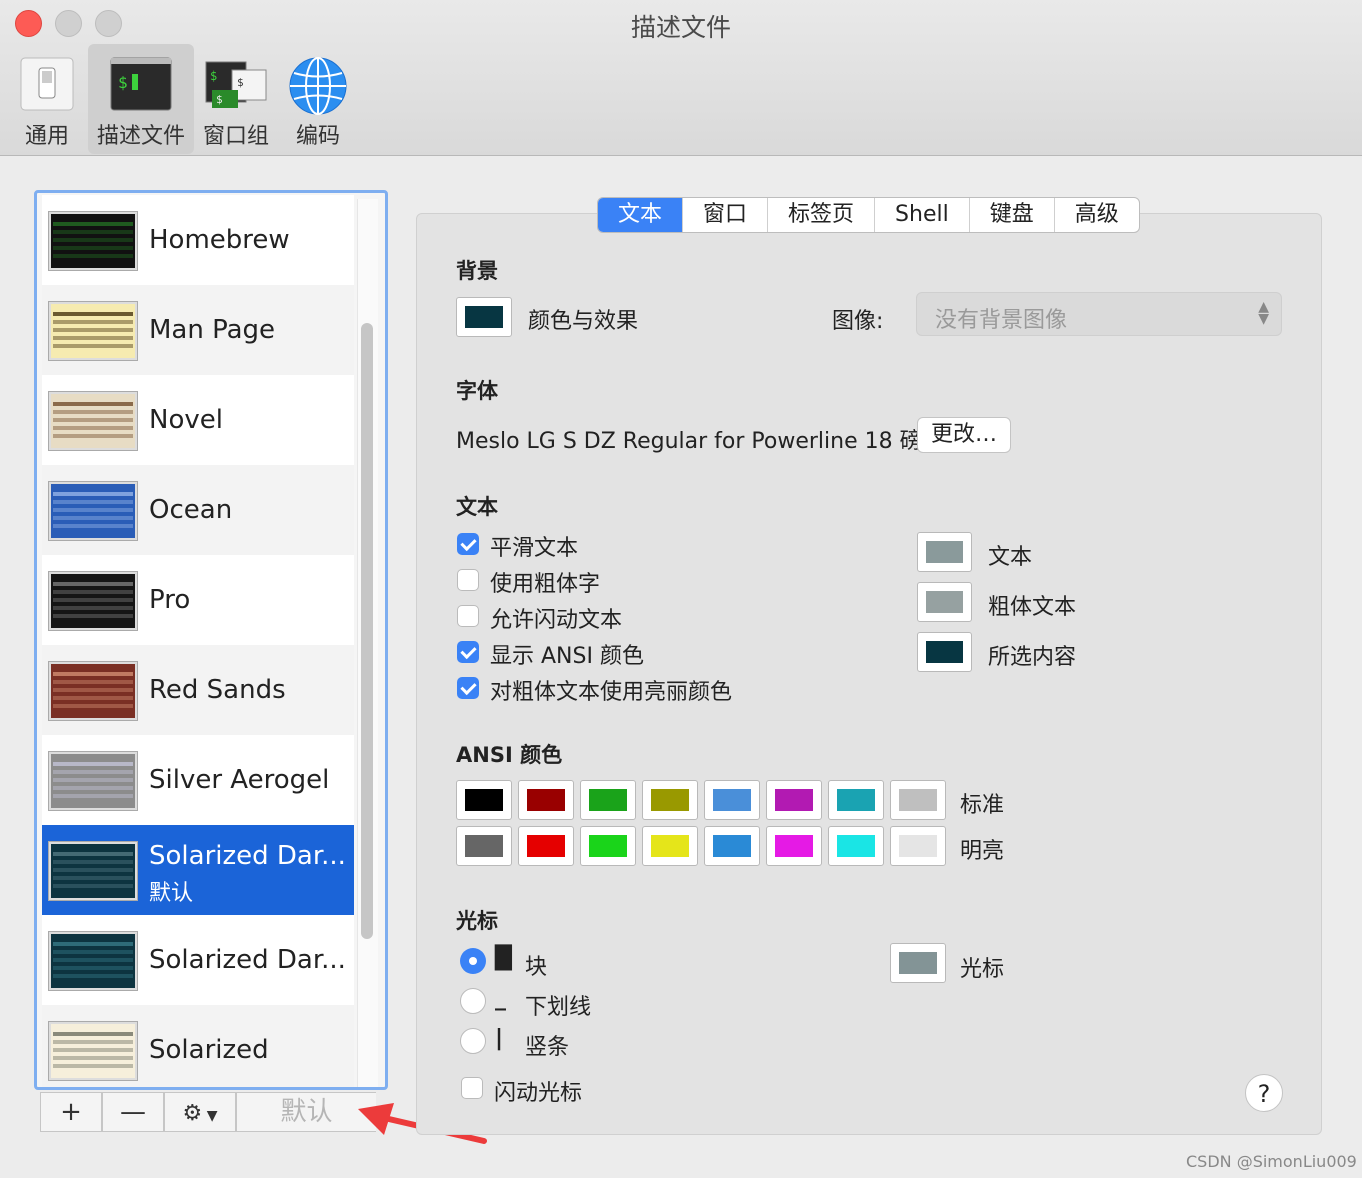  What do you see at coordinates (499, 1038) in the screenshot?
I see `cursor-glyph: |` at bounding box center [499, 1038].